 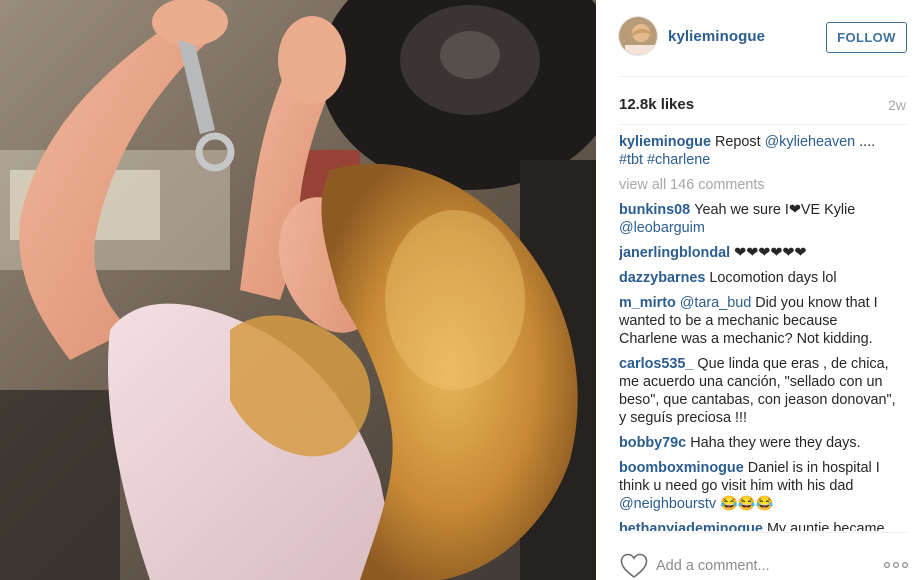 What do you see at coordinates (652, 443) in the screenshot?
I see `comment-author-link: bobby79c` at bounding box center [652, 443].